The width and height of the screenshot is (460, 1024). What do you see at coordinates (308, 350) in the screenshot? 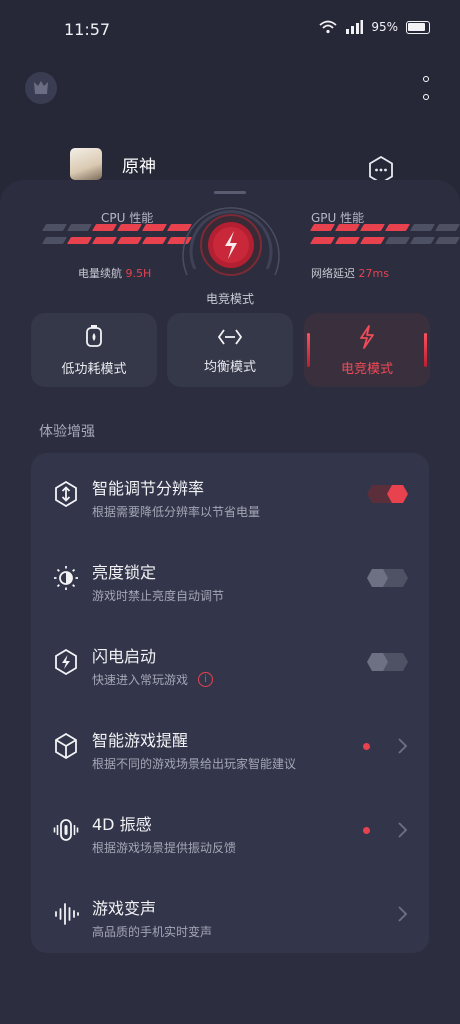
I see `active-edge-left` at bounding box center [308, 350].